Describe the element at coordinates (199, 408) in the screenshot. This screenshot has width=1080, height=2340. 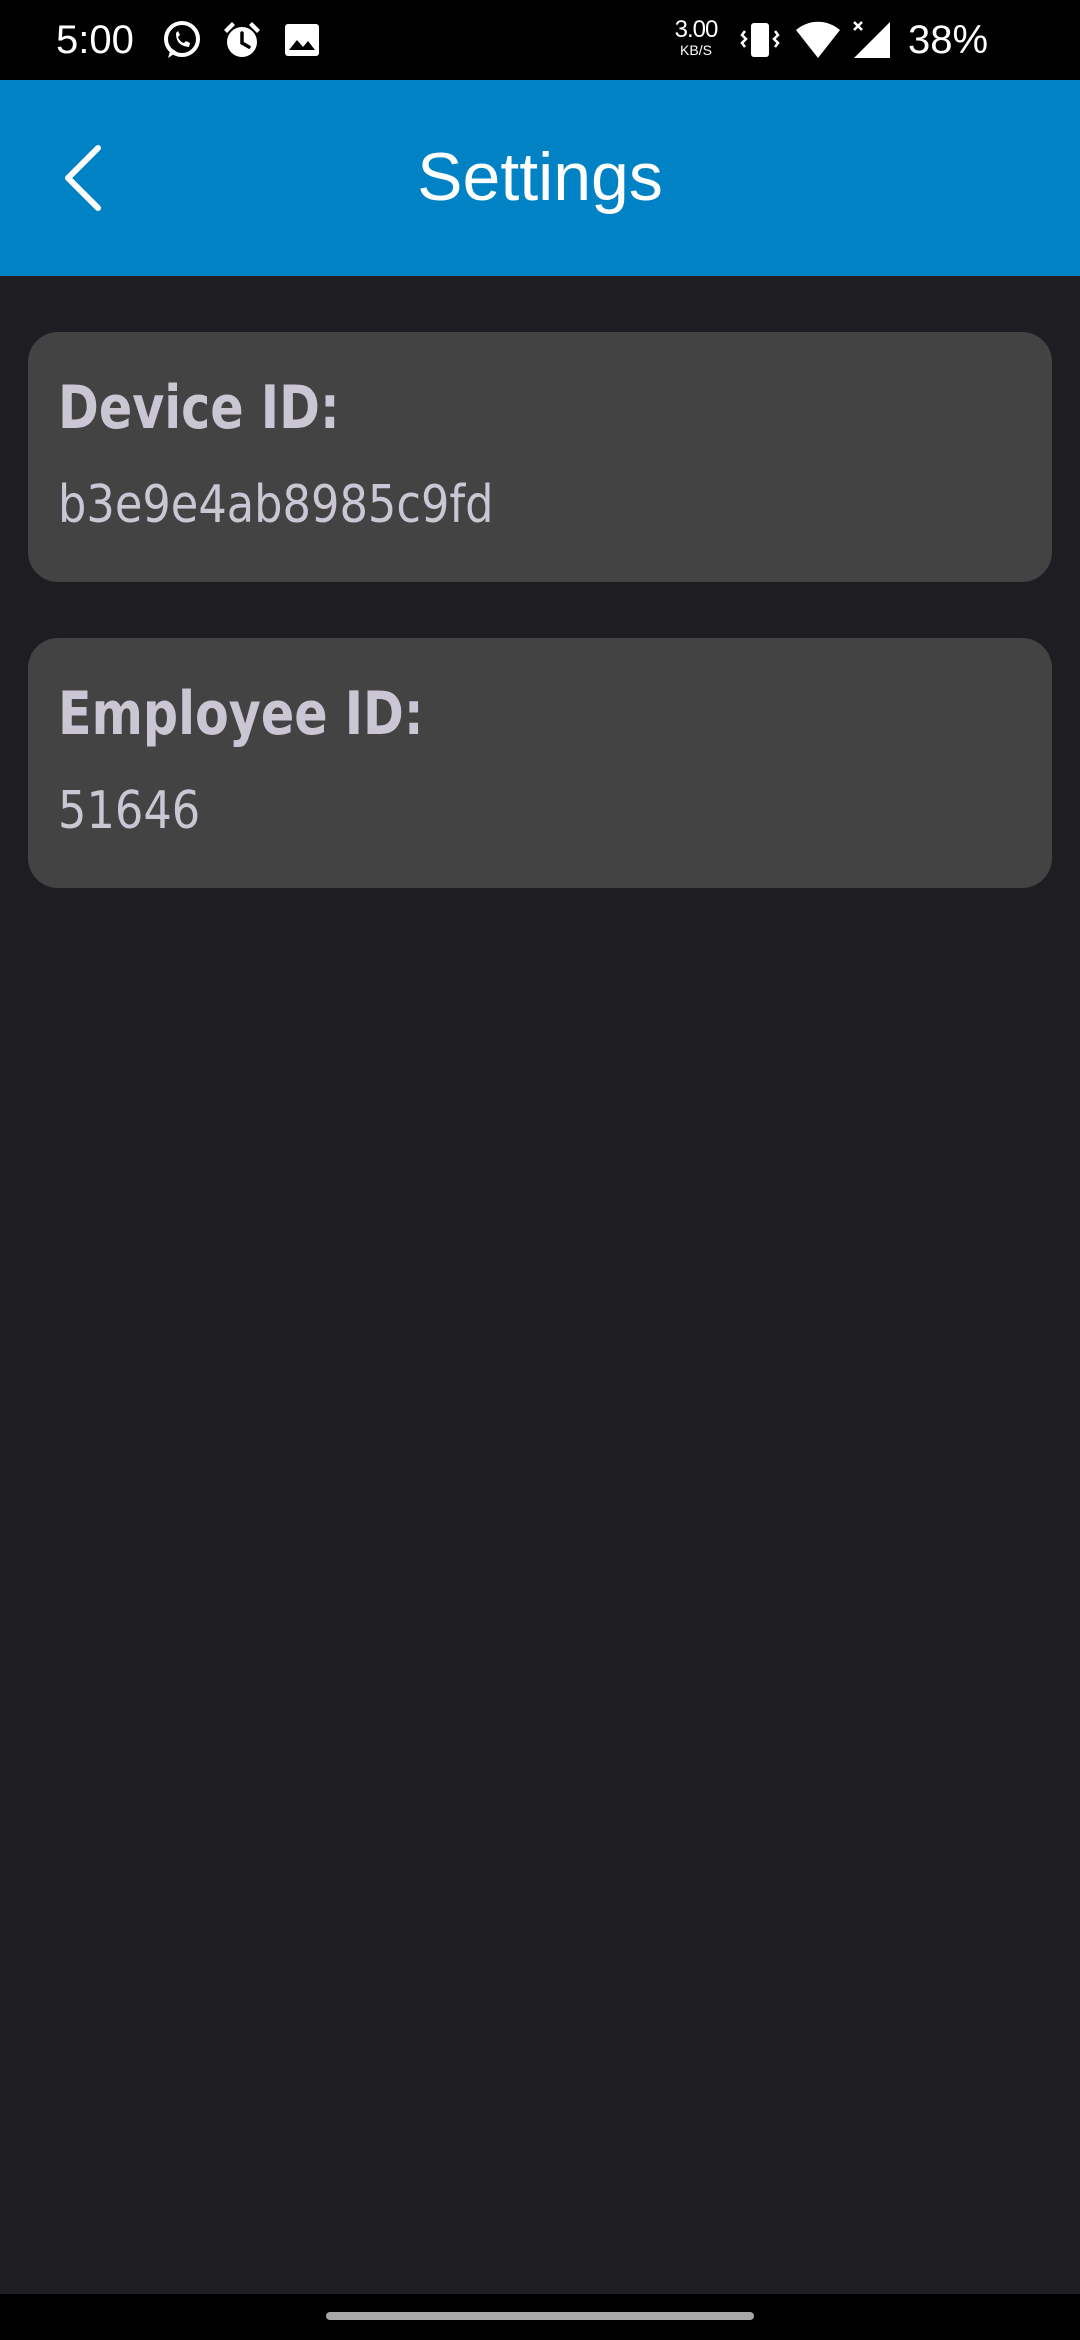
I see `device-id-label: Device ID:` at that location.